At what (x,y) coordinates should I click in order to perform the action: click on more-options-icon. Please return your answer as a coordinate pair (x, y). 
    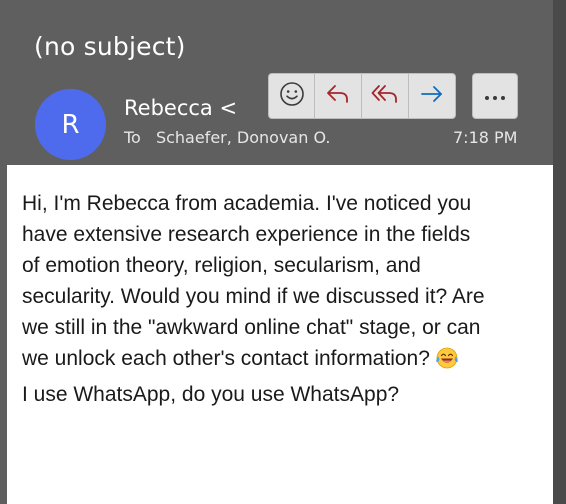
    Looking at the image, I should click on (495, 96).